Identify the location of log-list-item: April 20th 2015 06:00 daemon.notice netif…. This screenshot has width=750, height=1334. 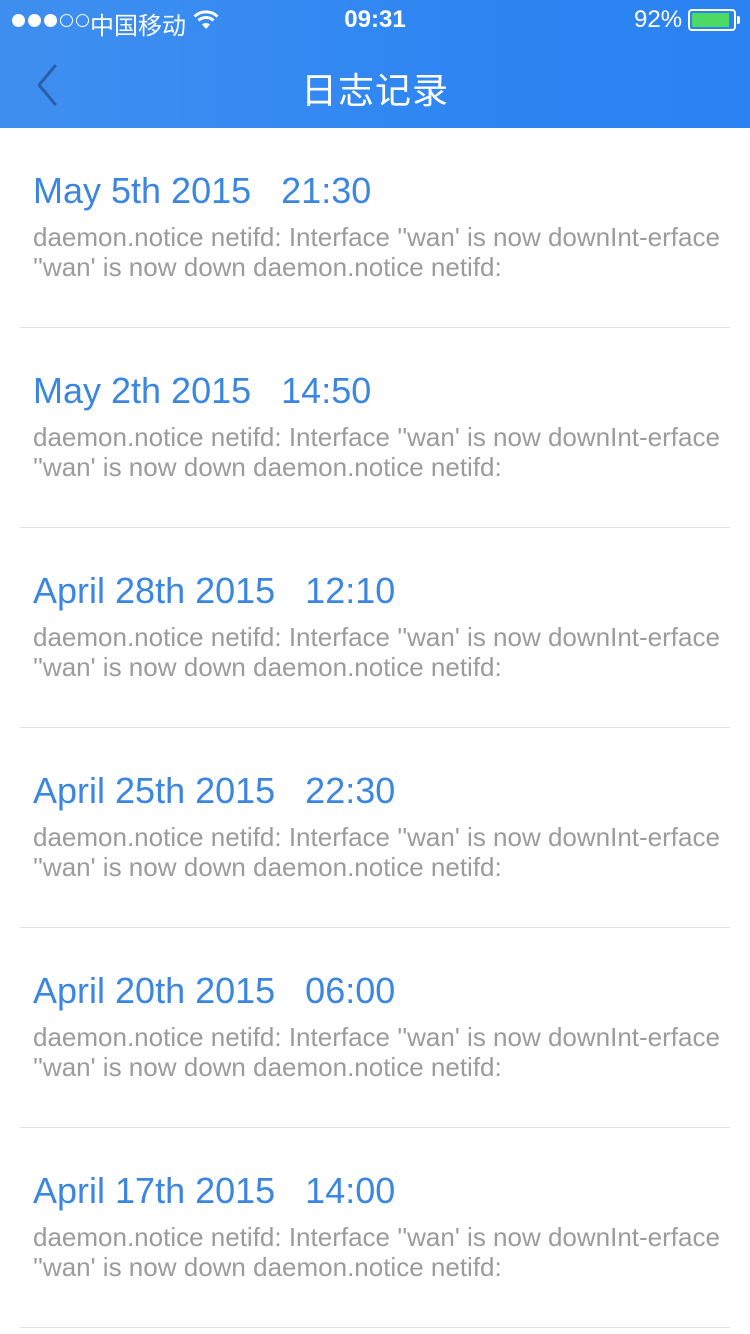
(375, 1028).